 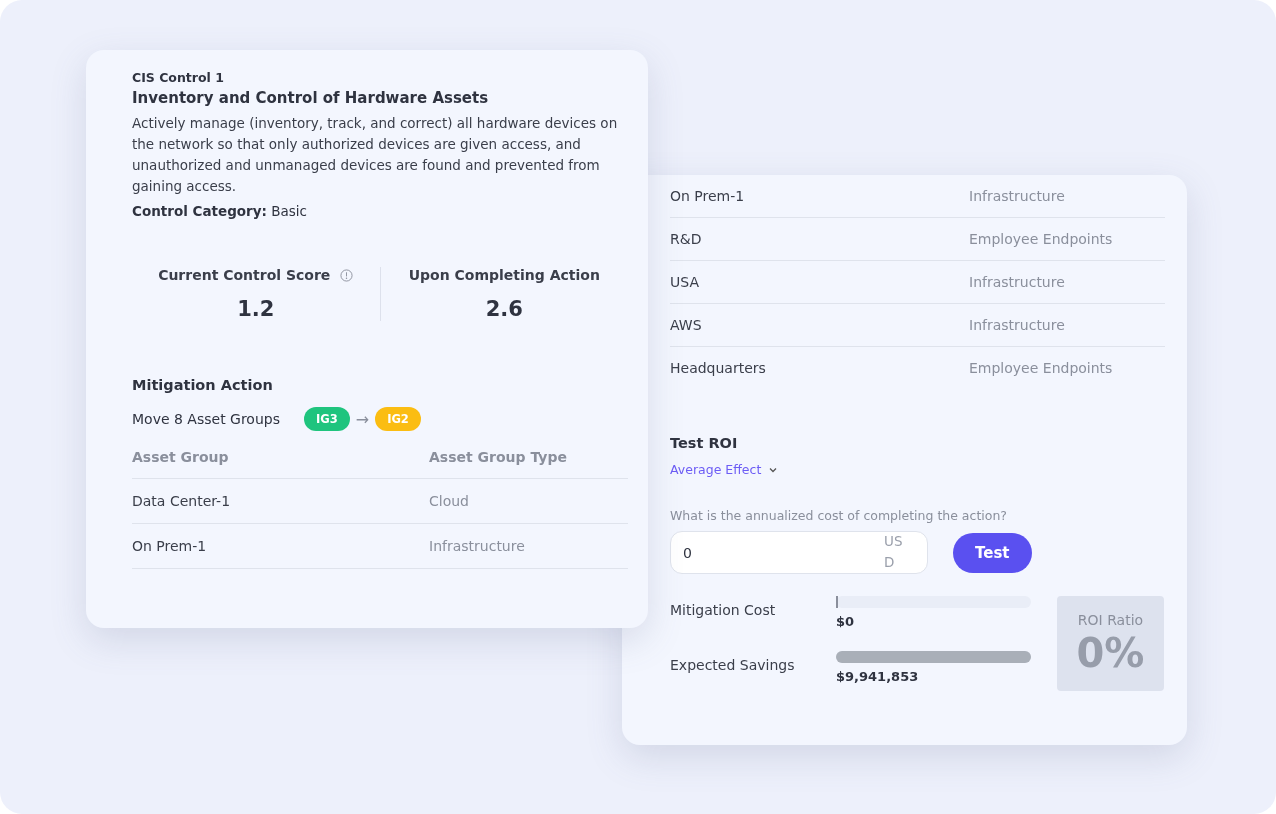 What do you see at coordinates (504, 309) in the screenshot?
I see `score-value: 2.6` at bounding box center [504, 309].